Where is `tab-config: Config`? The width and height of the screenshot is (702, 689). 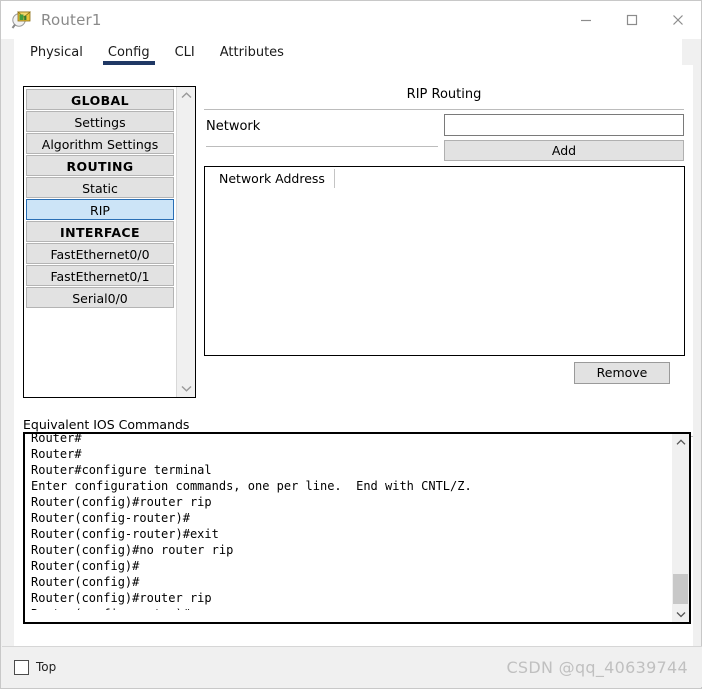
tab-config: Config is located at coordinates (129, 55).